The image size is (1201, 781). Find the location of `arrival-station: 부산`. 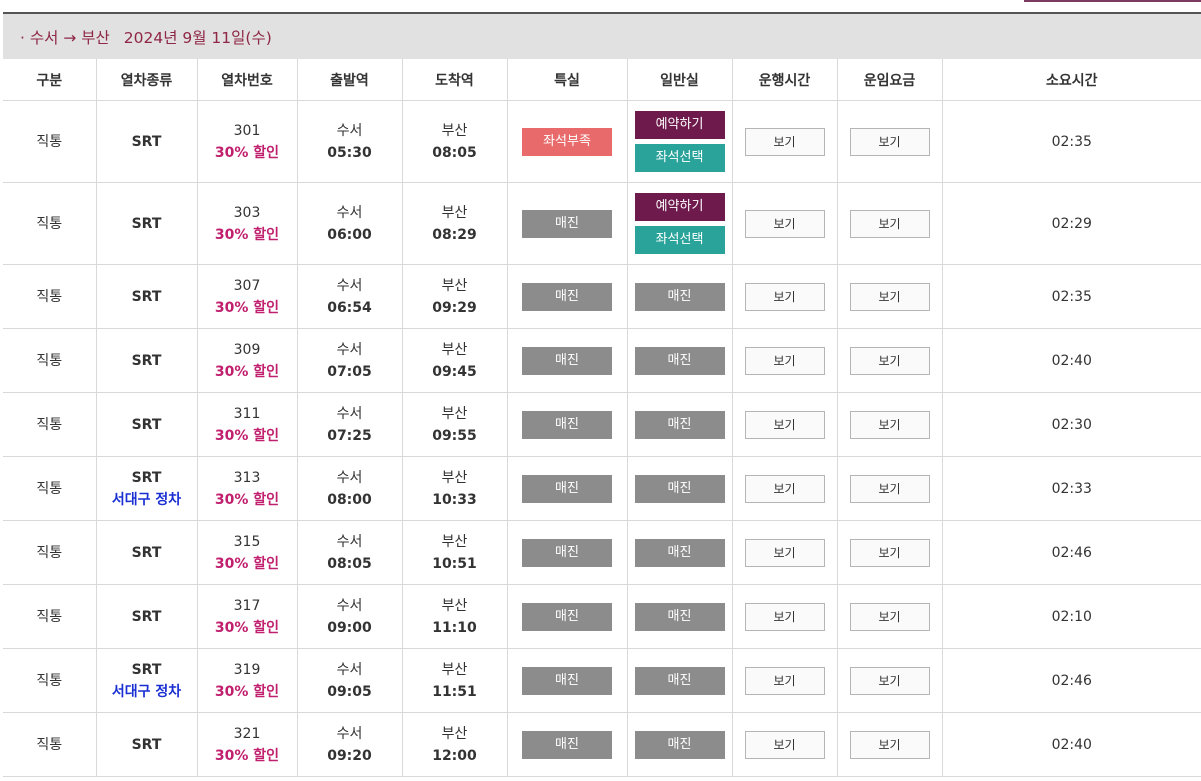

arrival-station: 부산 is located at coordinates (454, 477).